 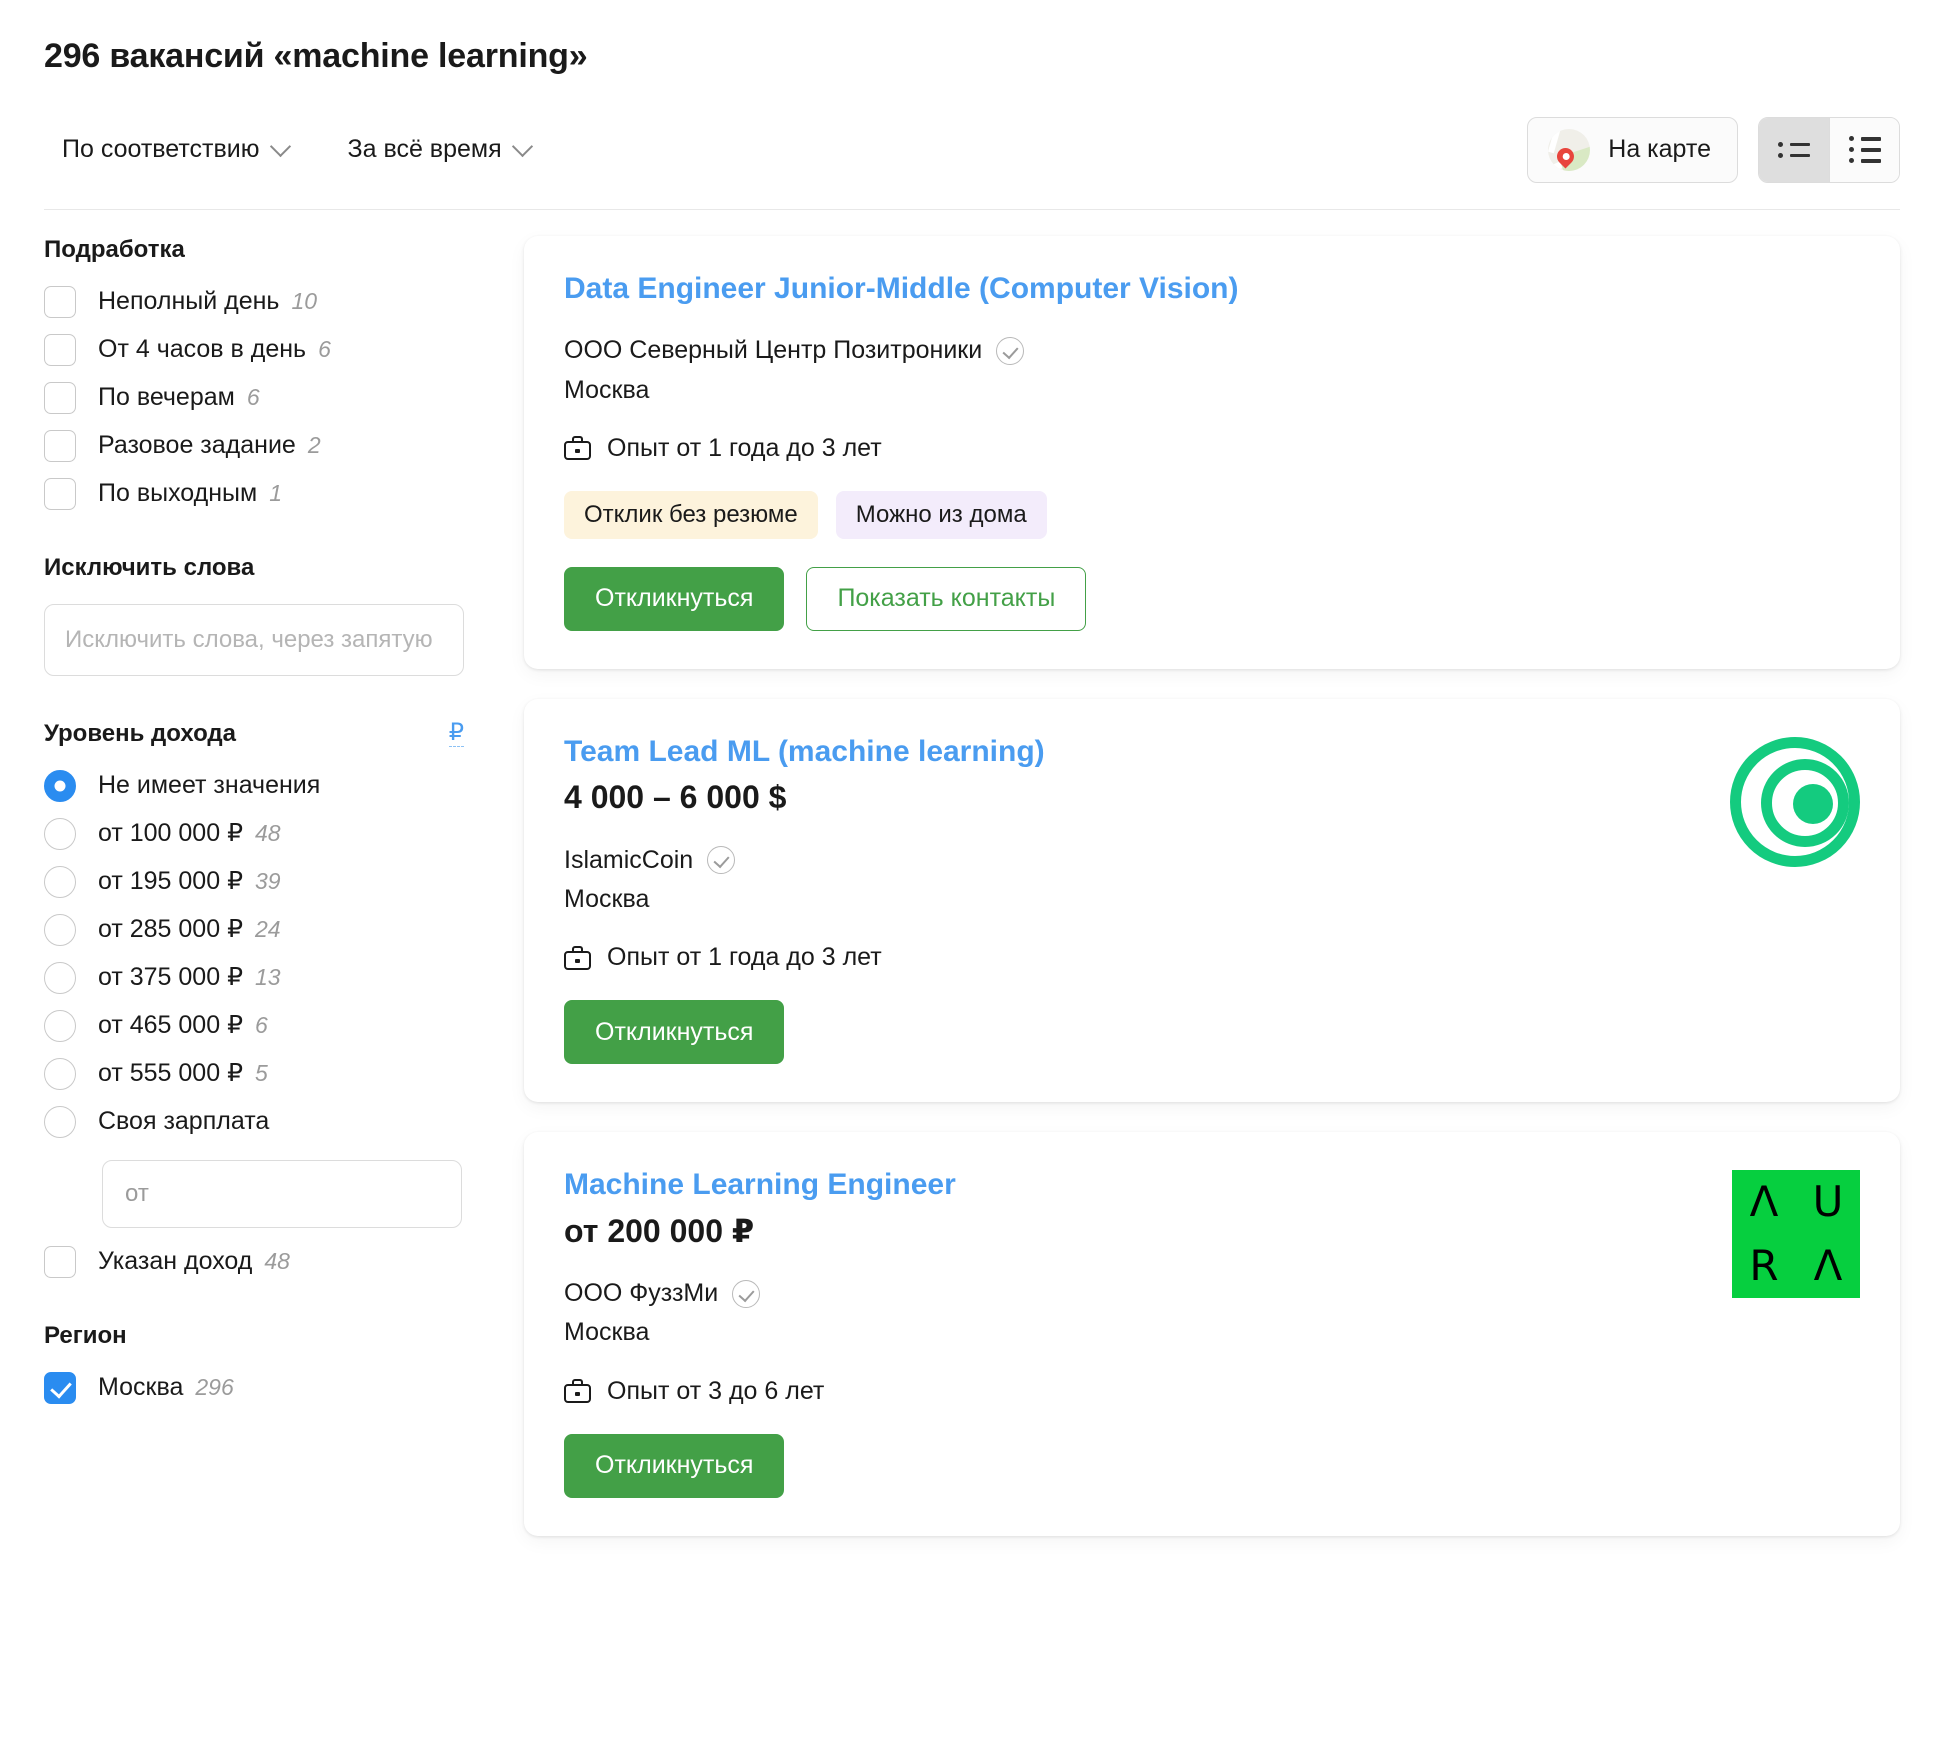 I want to click on own-salary-input, so click(x=282, y=1193).